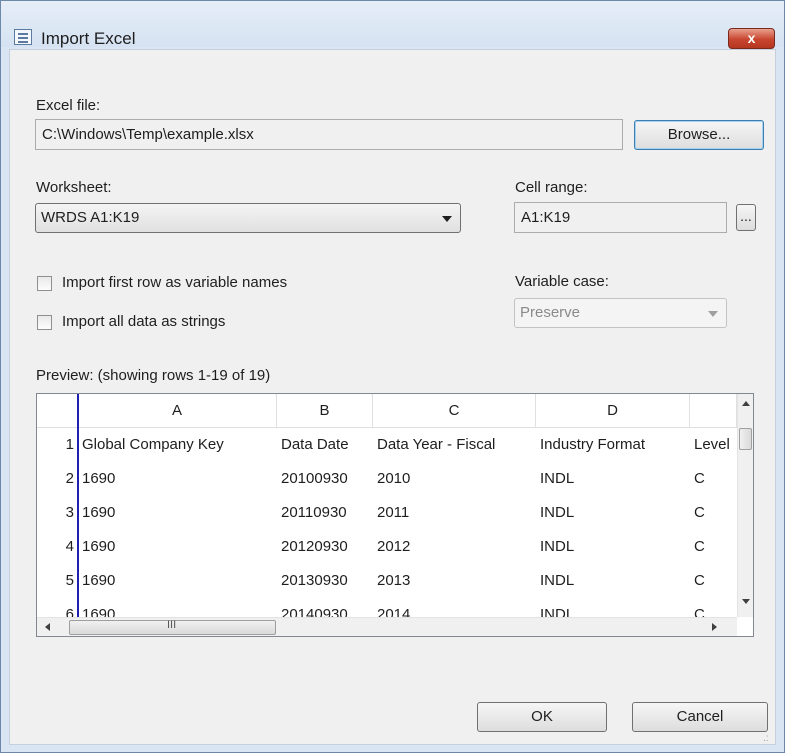 This screenshot has width=785, height=753. I want to click on first-row-label: Import first row as variable names, so click(174, 282).